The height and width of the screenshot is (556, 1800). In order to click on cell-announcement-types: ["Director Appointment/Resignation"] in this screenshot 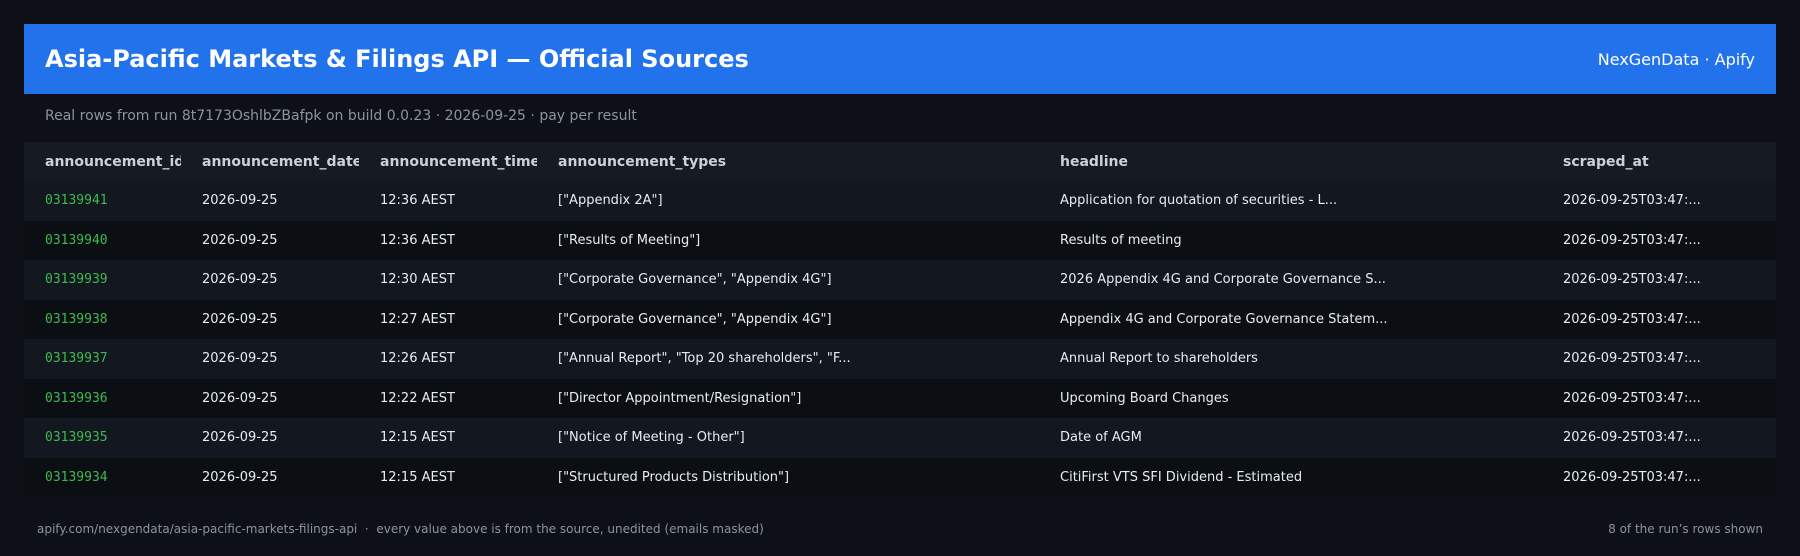, I will do `click(680, 398)`.